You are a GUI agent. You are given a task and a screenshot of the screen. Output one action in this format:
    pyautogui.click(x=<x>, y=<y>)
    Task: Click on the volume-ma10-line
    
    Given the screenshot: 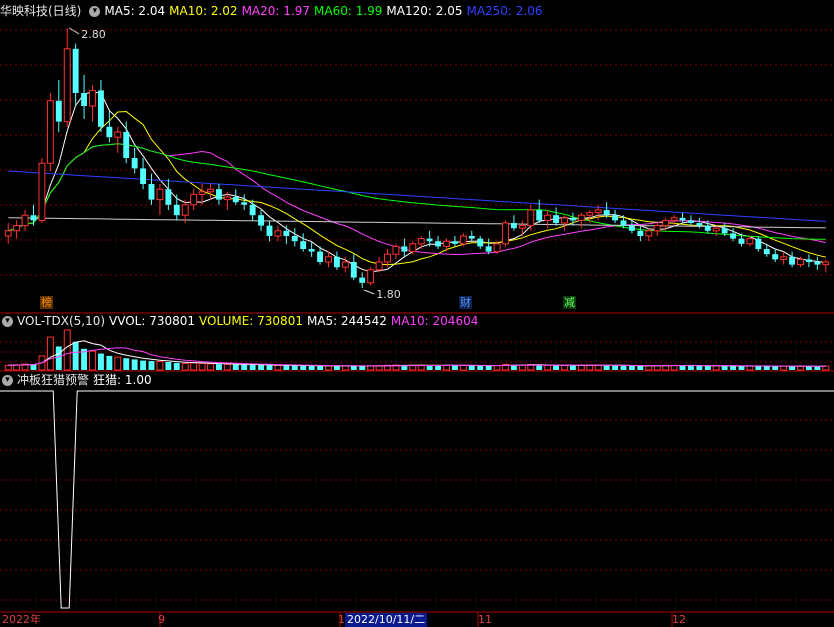 What is the action you would take?
    pyautogui.click(x=417, y=357)
    